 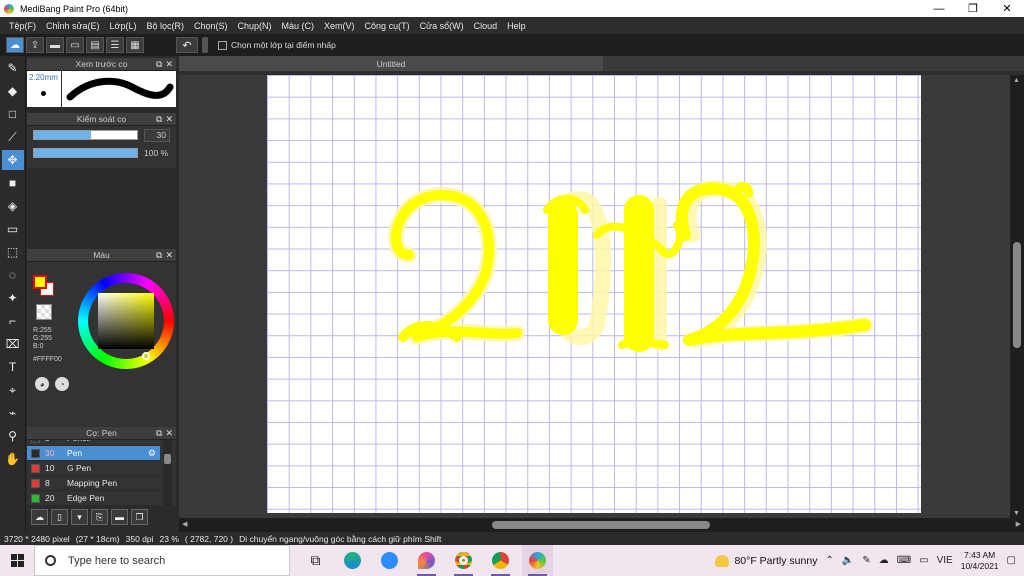 I want to click on taskbar-search: Type here to search, so click(x=162, y=560).